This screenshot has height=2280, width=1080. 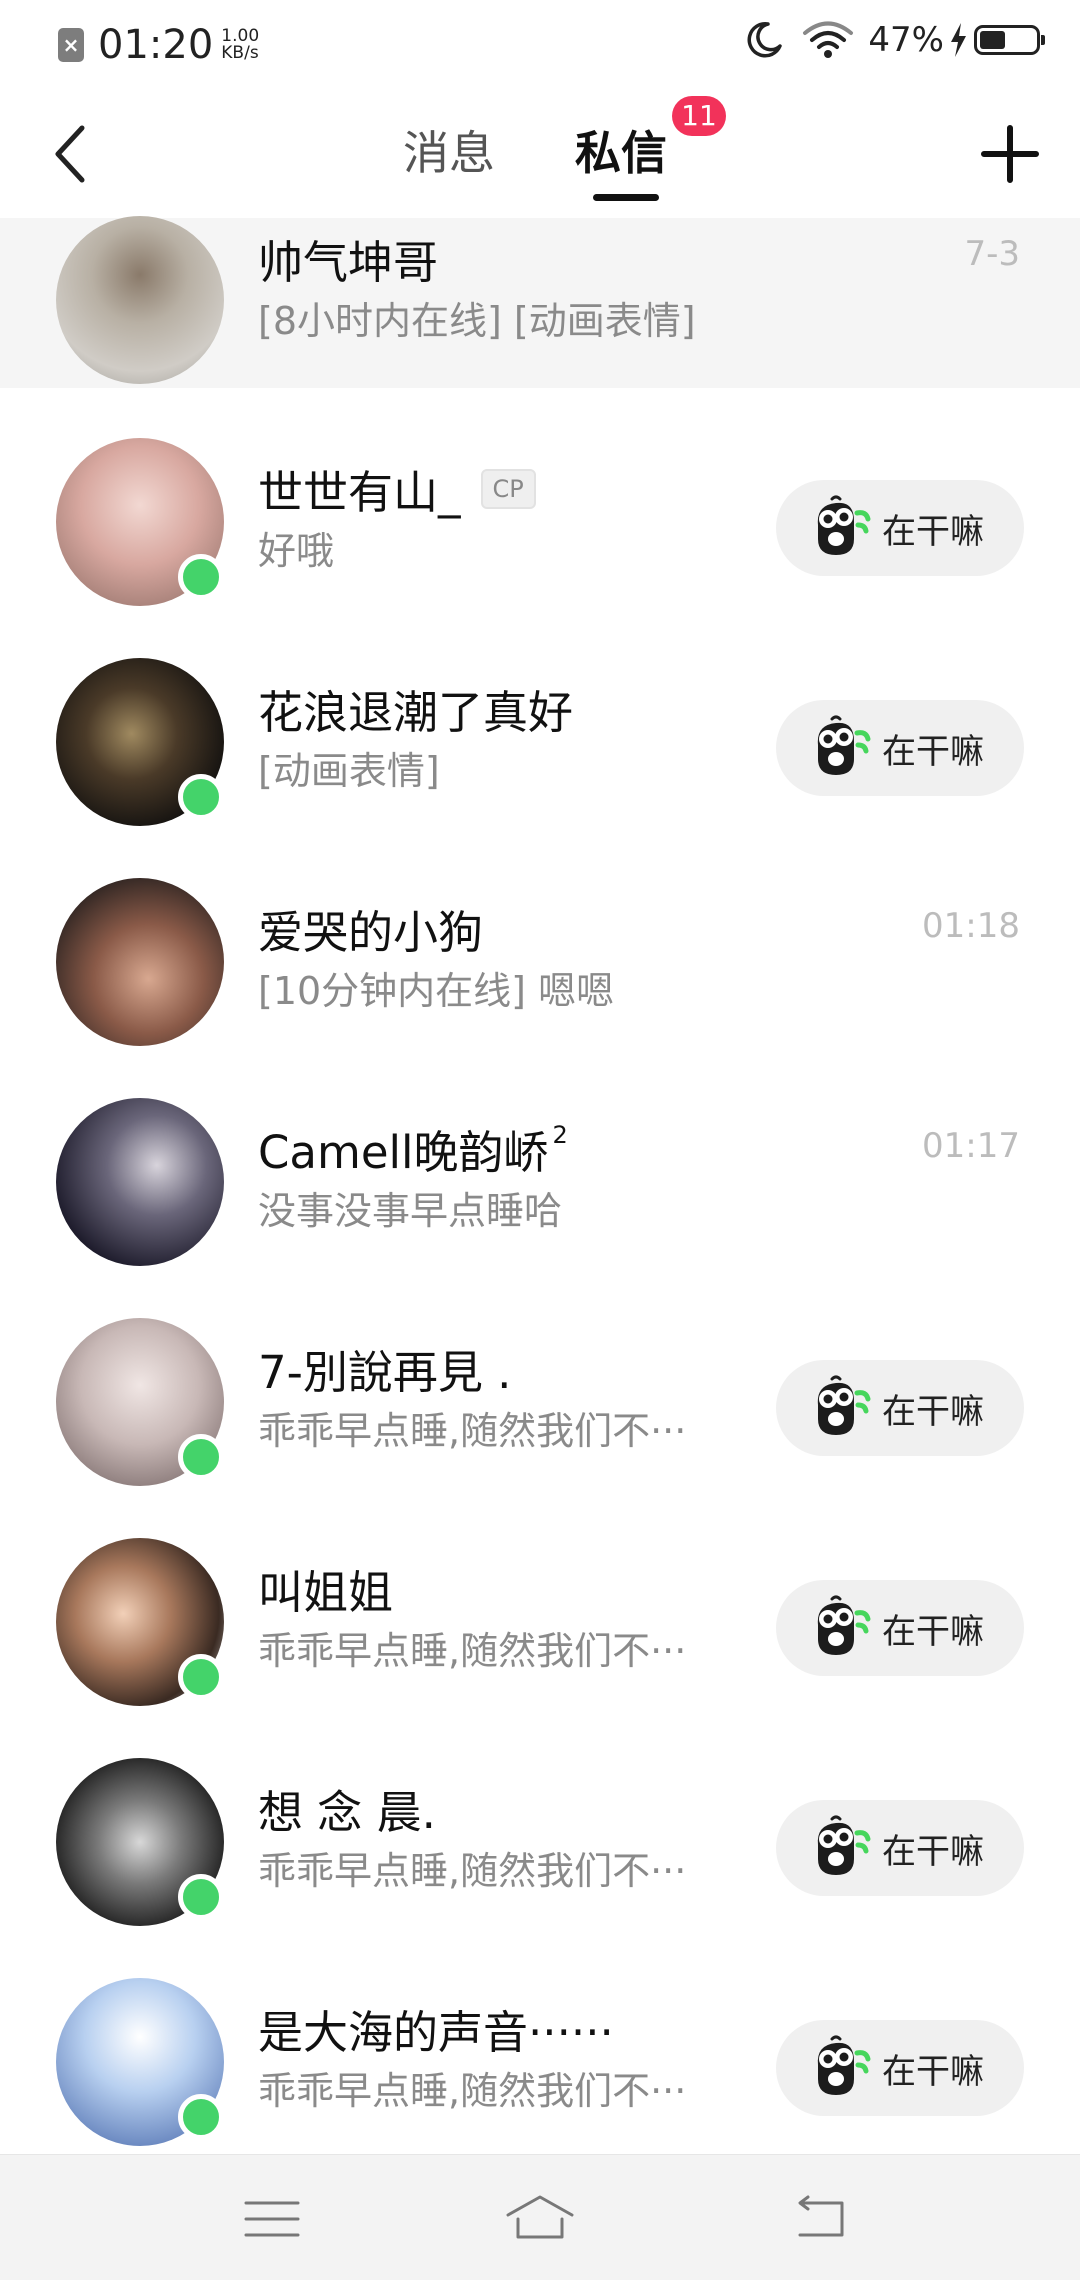 I want to click on status-time: 01:20, so click(x=156, y=45).